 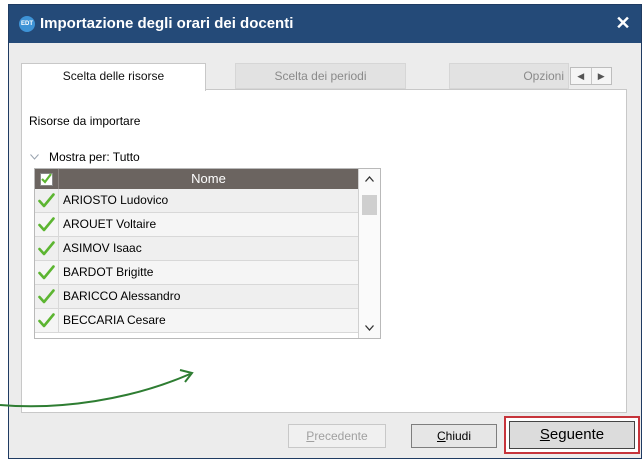 What do you see at coordinates (114, 320) in the screenshot?
I see `row-name: BECCARIA Cesare` at bounding box center [114, 320].